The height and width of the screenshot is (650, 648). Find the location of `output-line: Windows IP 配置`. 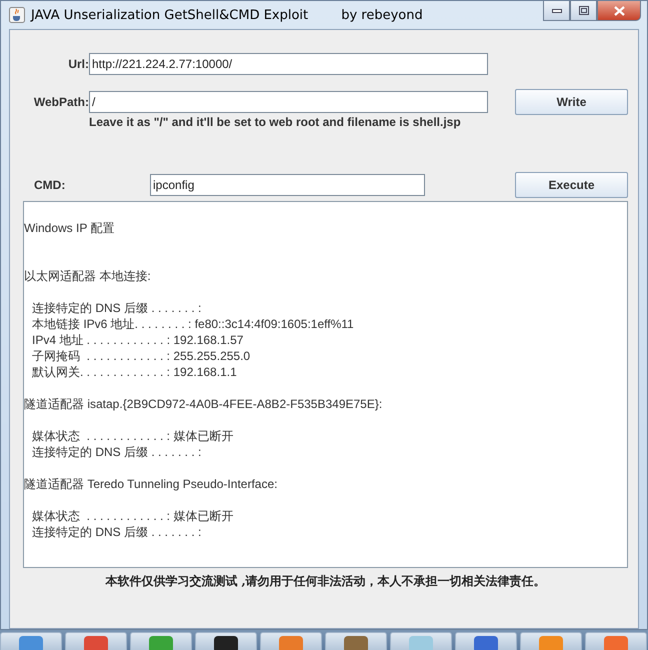

output-line: Windows IP 配置 is located at coordinates (70, 228).